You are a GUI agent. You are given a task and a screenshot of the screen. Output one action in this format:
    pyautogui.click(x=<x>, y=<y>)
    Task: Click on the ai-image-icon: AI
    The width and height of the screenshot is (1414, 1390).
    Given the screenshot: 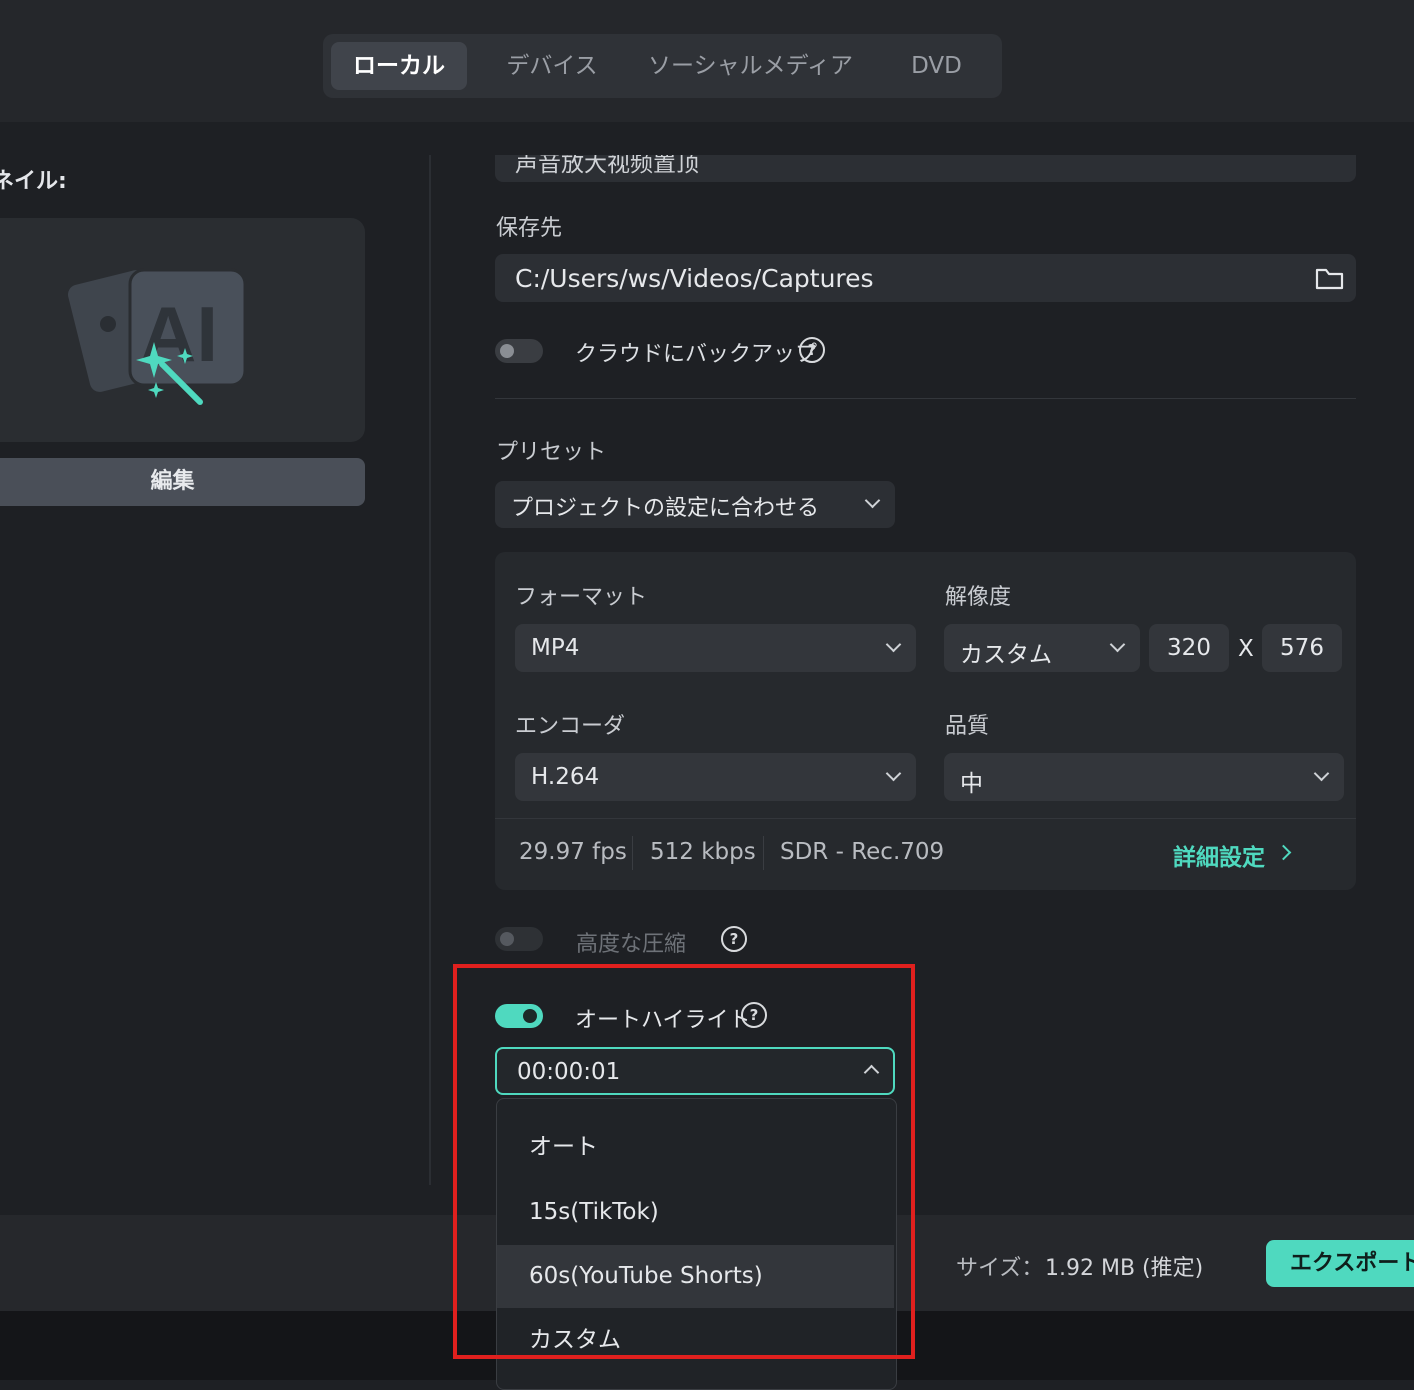 What is the action you would take?
    pyautogui.click(x=157, y=336)
    